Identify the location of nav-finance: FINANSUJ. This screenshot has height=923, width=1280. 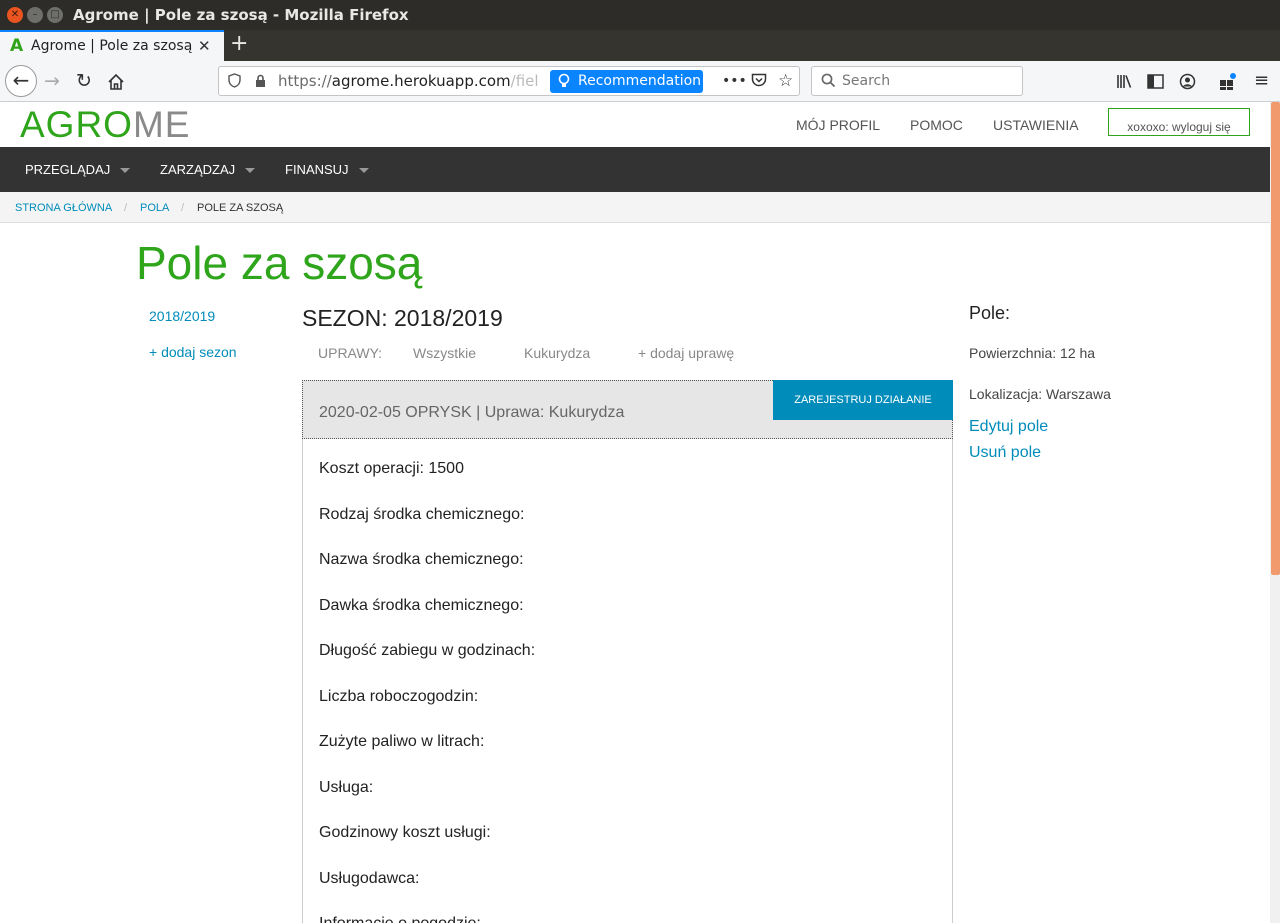
(327, 170).